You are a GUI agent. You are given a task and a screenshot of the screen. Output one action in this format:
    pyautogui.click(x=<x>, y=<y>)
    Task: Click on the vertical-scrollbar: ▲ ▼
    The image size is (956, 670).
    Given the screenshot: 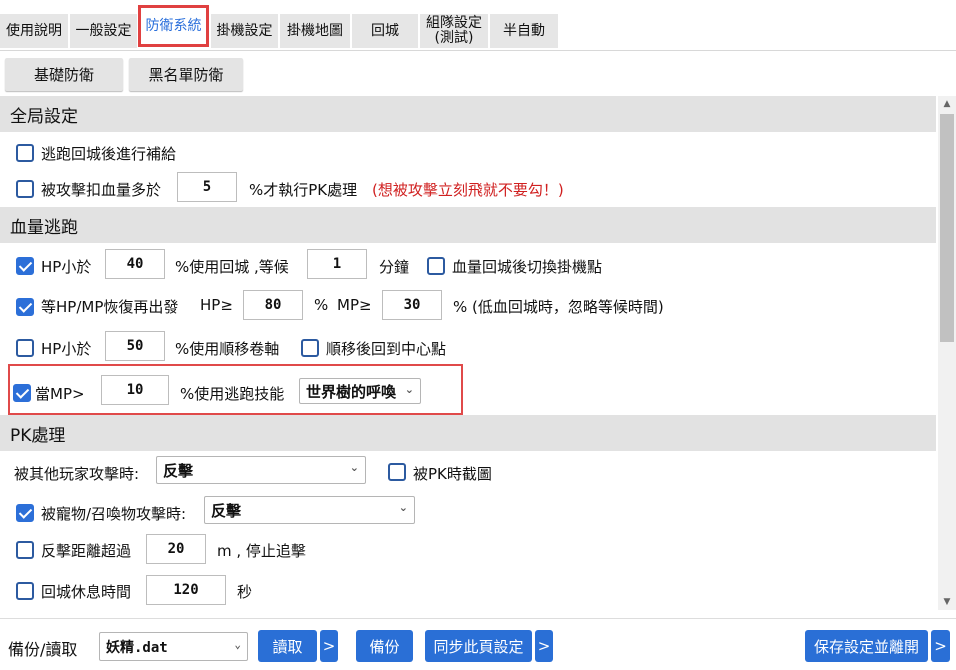 What is the action you would take?
    pyautogui.click(x=947, y=353)
    